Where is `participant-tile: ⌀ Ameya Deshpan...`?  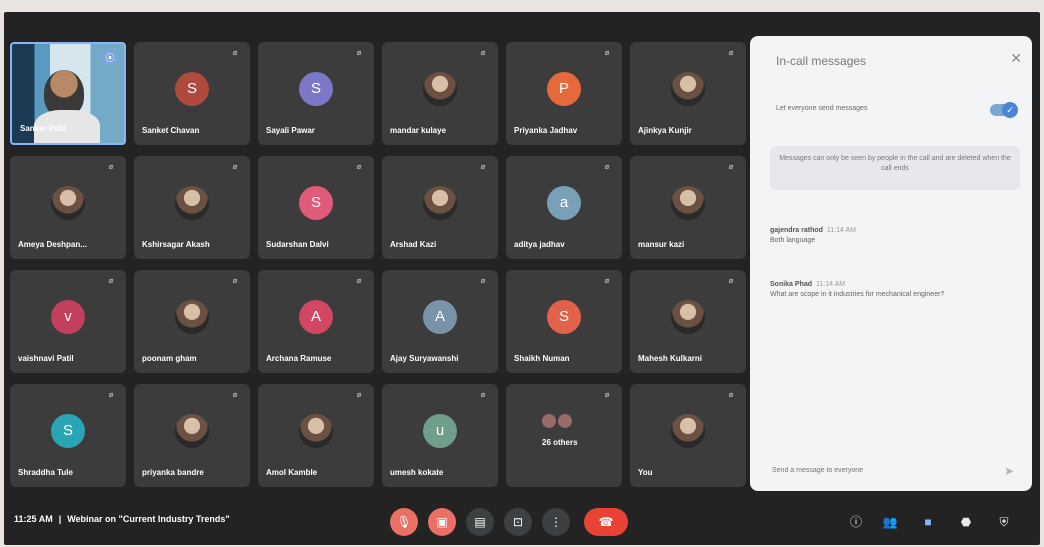
participant-tile: ⌀ Ameya Deshpan... is located at coordinates (68, 207).